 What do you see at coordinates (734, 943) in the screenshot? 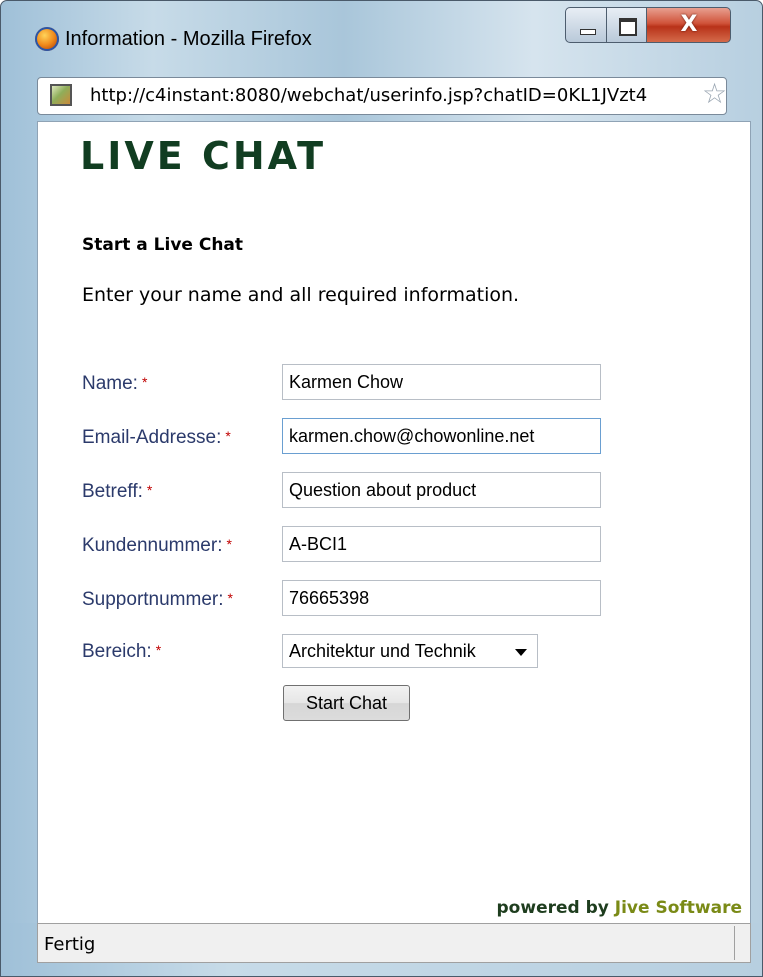
I see `status-divider` at bounding box center [734, 943].